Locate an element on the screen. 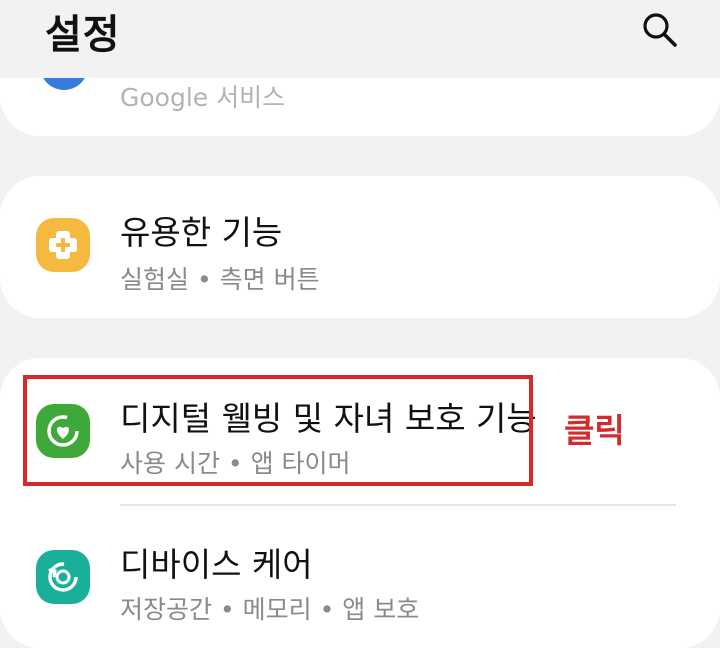 The width and height of the screenshot is (720, 648). settings-card-google: Google 서비스 is located at coordinates (360, 107).